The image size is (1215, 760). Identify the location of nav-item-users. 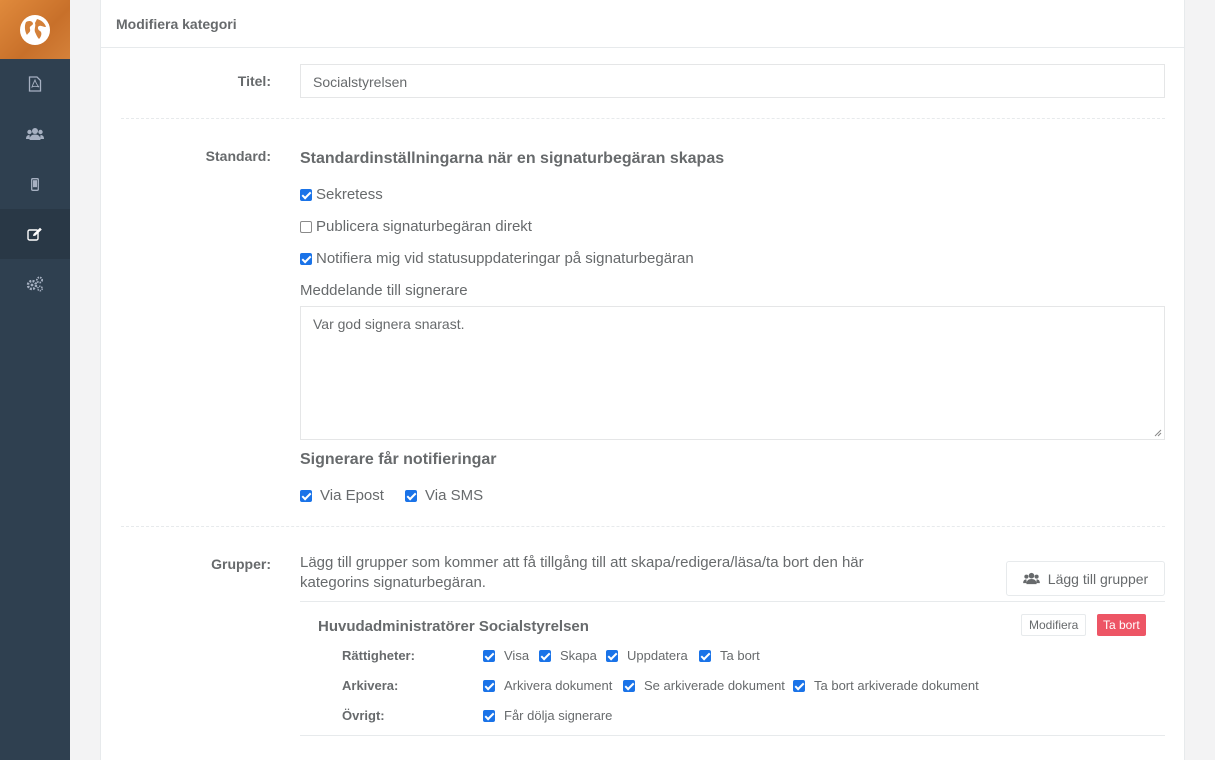
(35, 134).